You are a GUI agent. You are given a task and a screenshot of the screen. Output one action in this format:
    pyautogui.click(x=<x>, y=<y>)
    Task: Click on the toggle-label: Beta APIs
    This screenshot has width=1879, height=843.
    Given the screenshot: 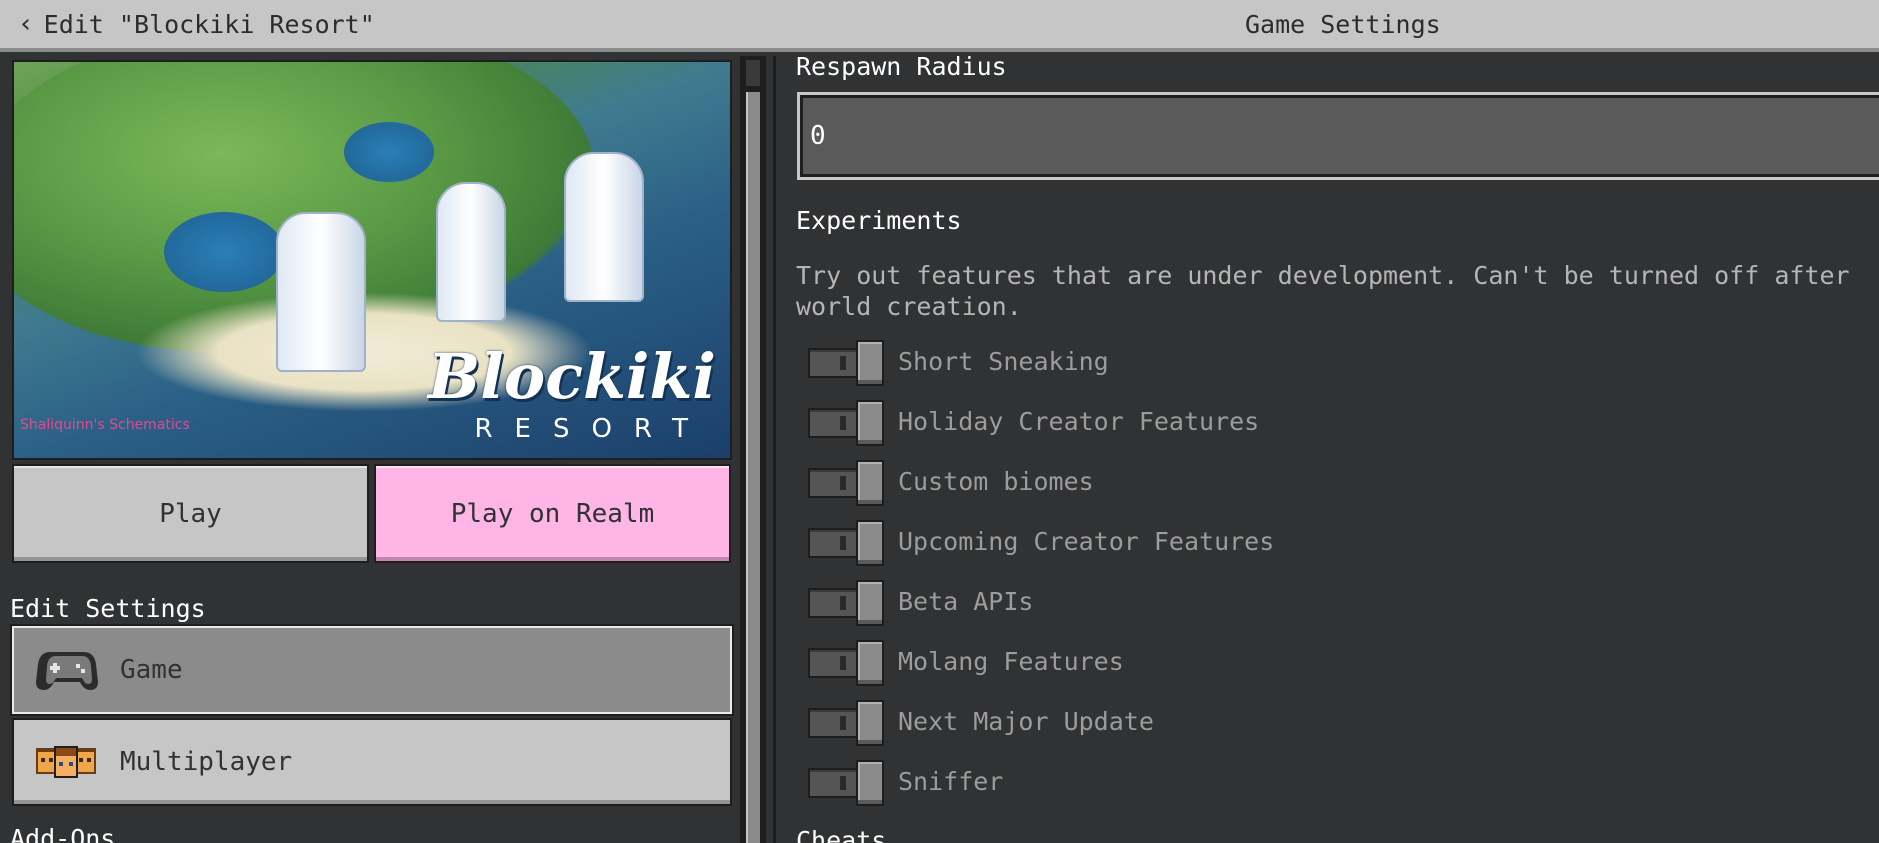 What is the action you would take?
    pyautogui.click(x=966, y=601)
    